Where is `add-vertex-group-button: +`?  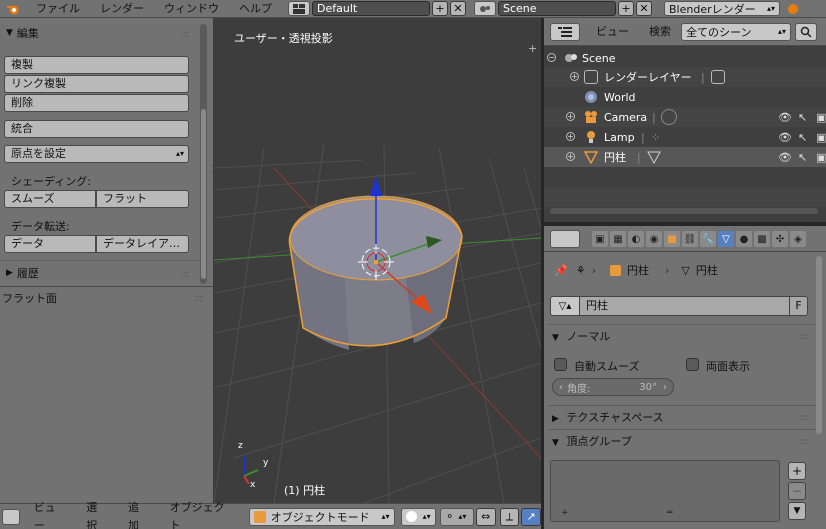
add-vertex-group-button: + is located at coordinates (797, 471).